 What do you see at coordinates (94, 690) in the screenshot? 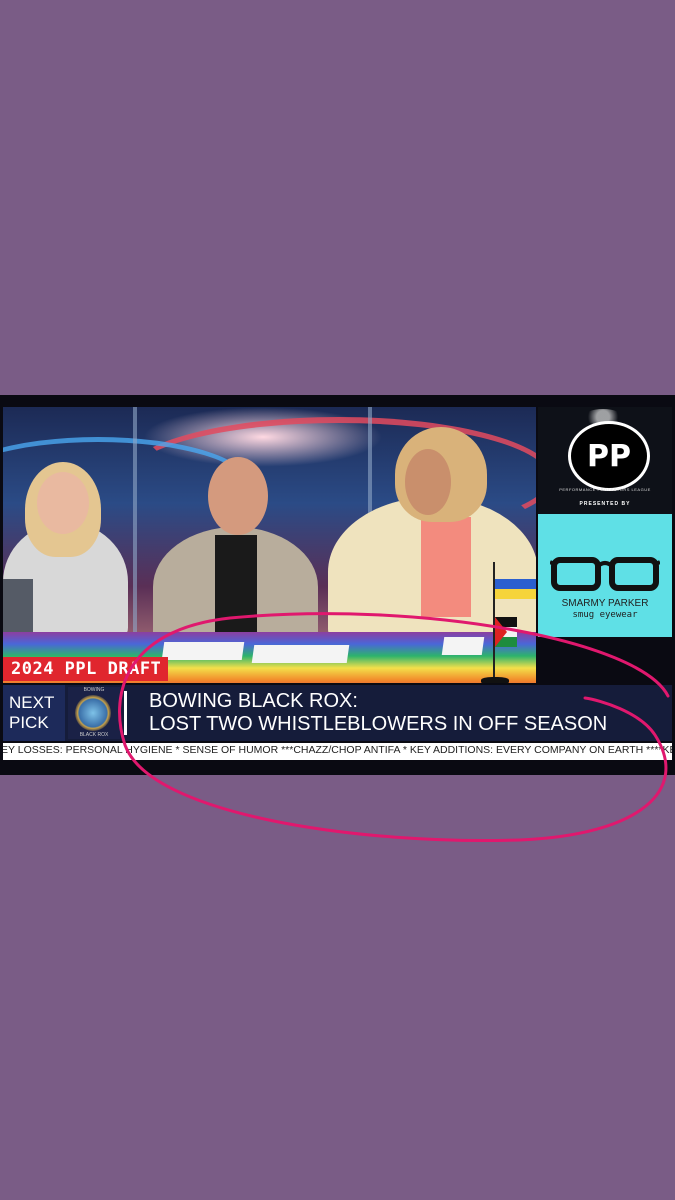
I see `team-logo-top-text: BOWING` at bounding box center [94, 690].